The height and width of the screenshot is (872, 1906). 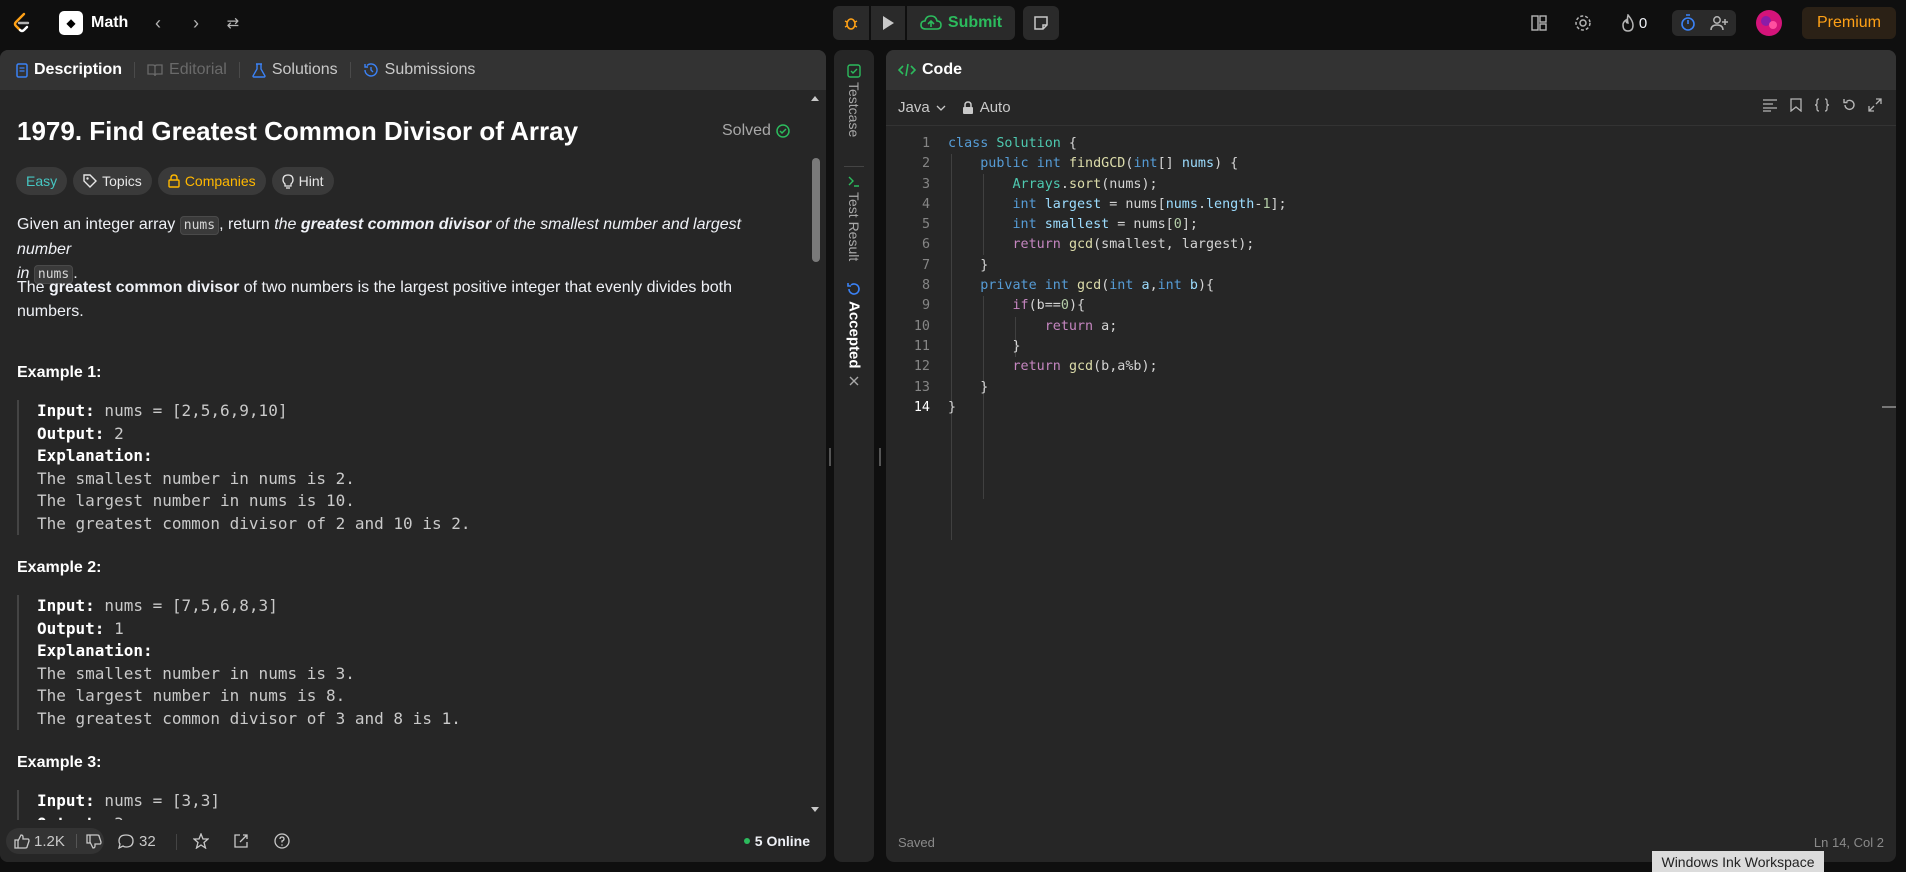 I want to click on example-block: Input: nums = [3,3] Output: 3, so click(x=118, y=806).